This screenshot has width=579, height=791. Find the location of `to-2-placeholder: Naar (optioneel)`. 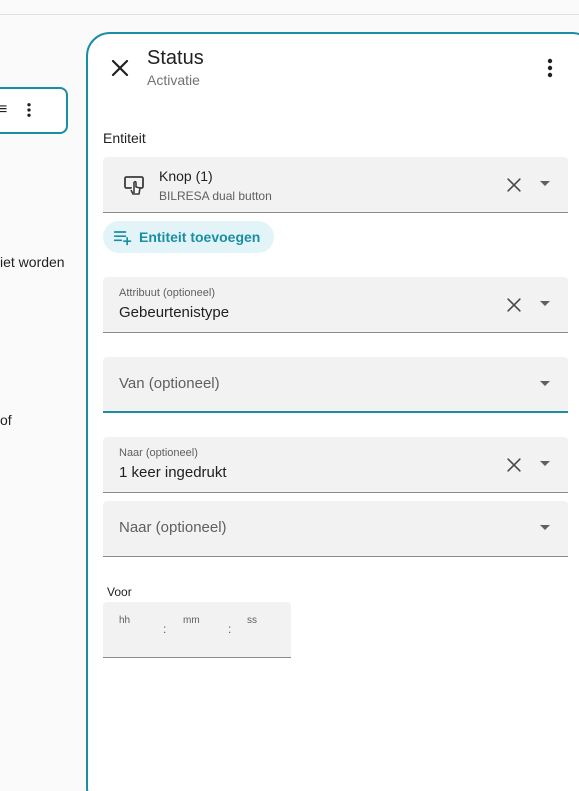

to-2-placeholder: Naar (optioneel) is located at coordinates (173, 527).